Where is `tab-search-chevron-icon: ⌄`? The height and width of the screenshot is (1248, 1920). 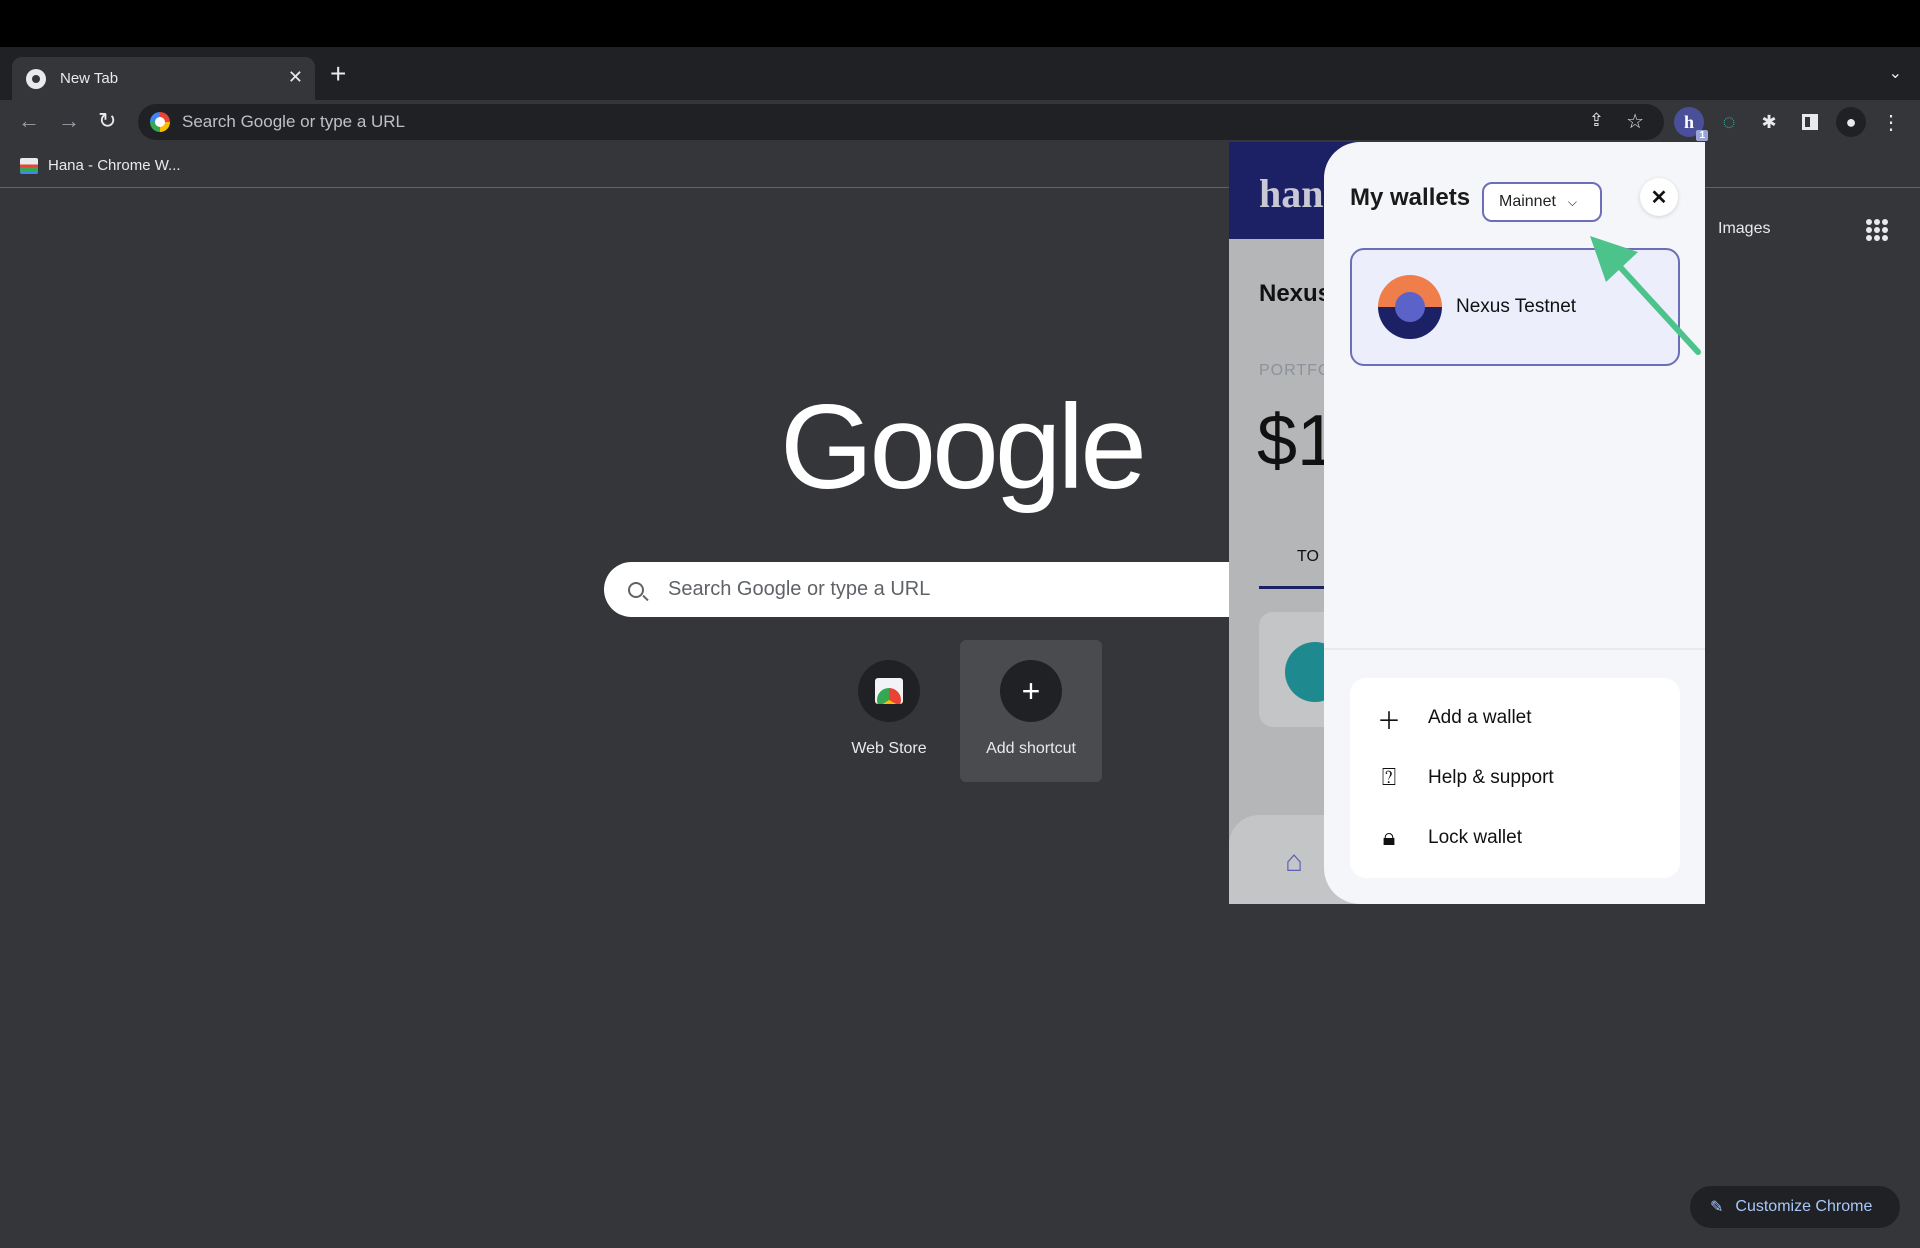
tab-search-chevron-icon: ⌄ is located at coordinates (1895, 73).